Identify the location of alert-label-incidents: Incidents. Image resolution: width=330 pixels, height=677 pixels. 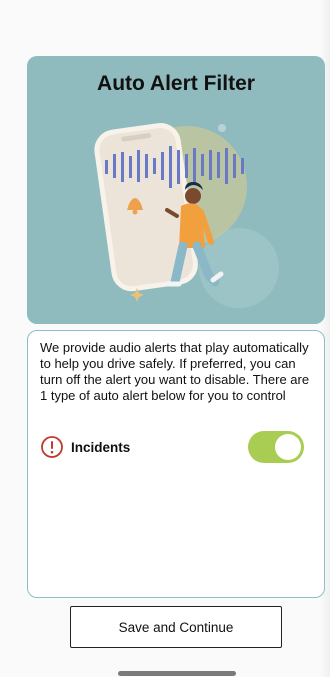
(101, 447).